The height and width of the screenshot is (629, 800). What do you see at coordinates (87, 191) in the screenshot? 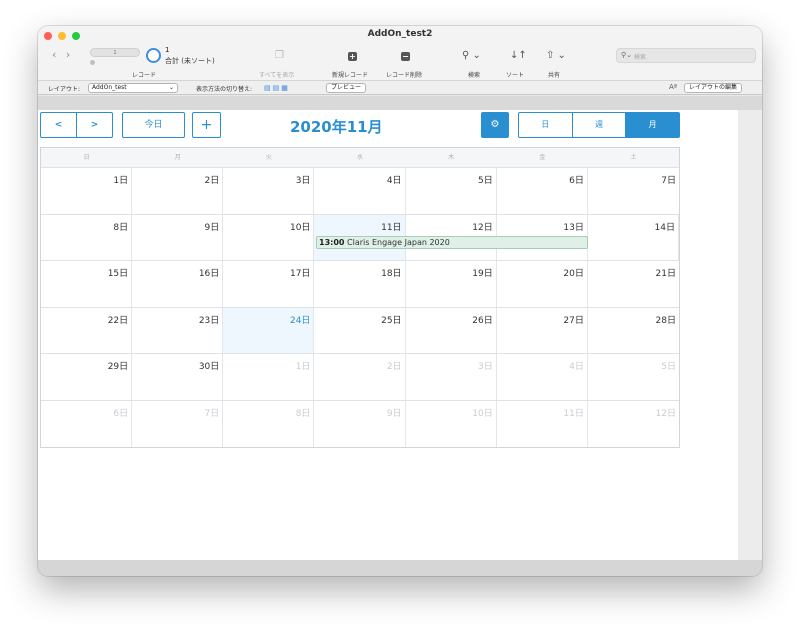
I see `day-cell: 1日` at bounding box center [87, 191].